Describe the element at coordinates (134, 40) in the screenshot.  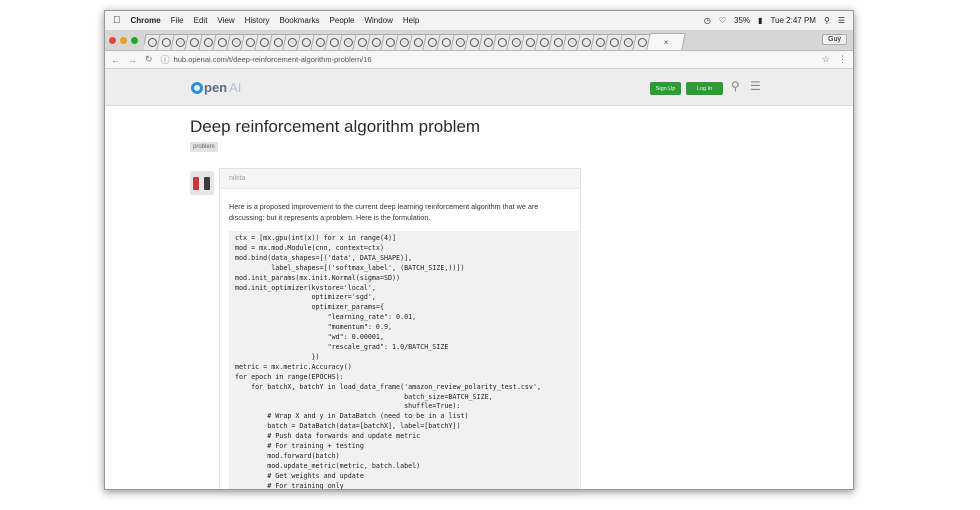
I see `zoom-window-icon` at that location.